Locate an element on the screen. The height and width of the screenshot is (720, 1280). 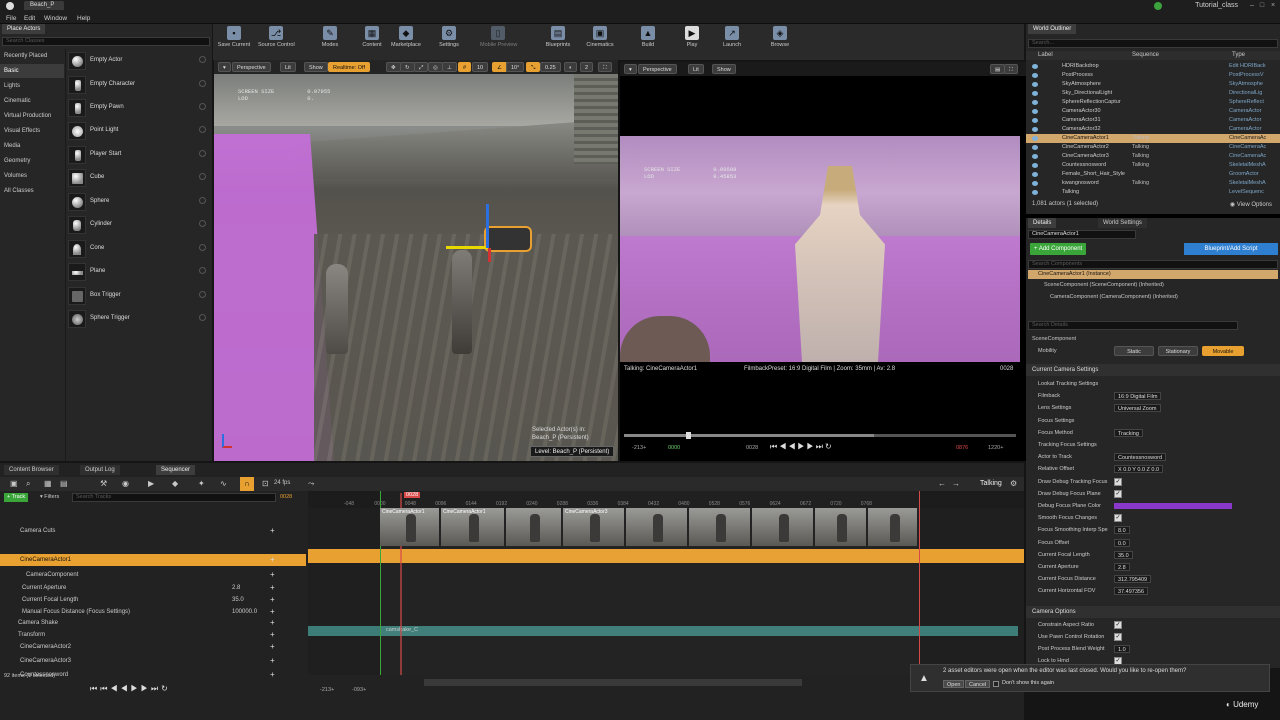
browse-button: ◈ Browse is located at coordinates (780, 40).